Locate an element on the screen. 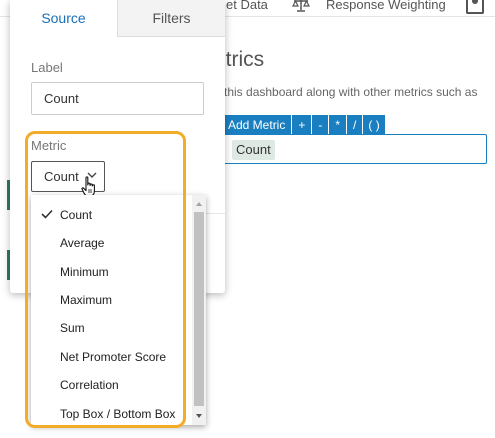 The image size is (495, 438). label-field-label: Label is located at coordinates (47, 67).